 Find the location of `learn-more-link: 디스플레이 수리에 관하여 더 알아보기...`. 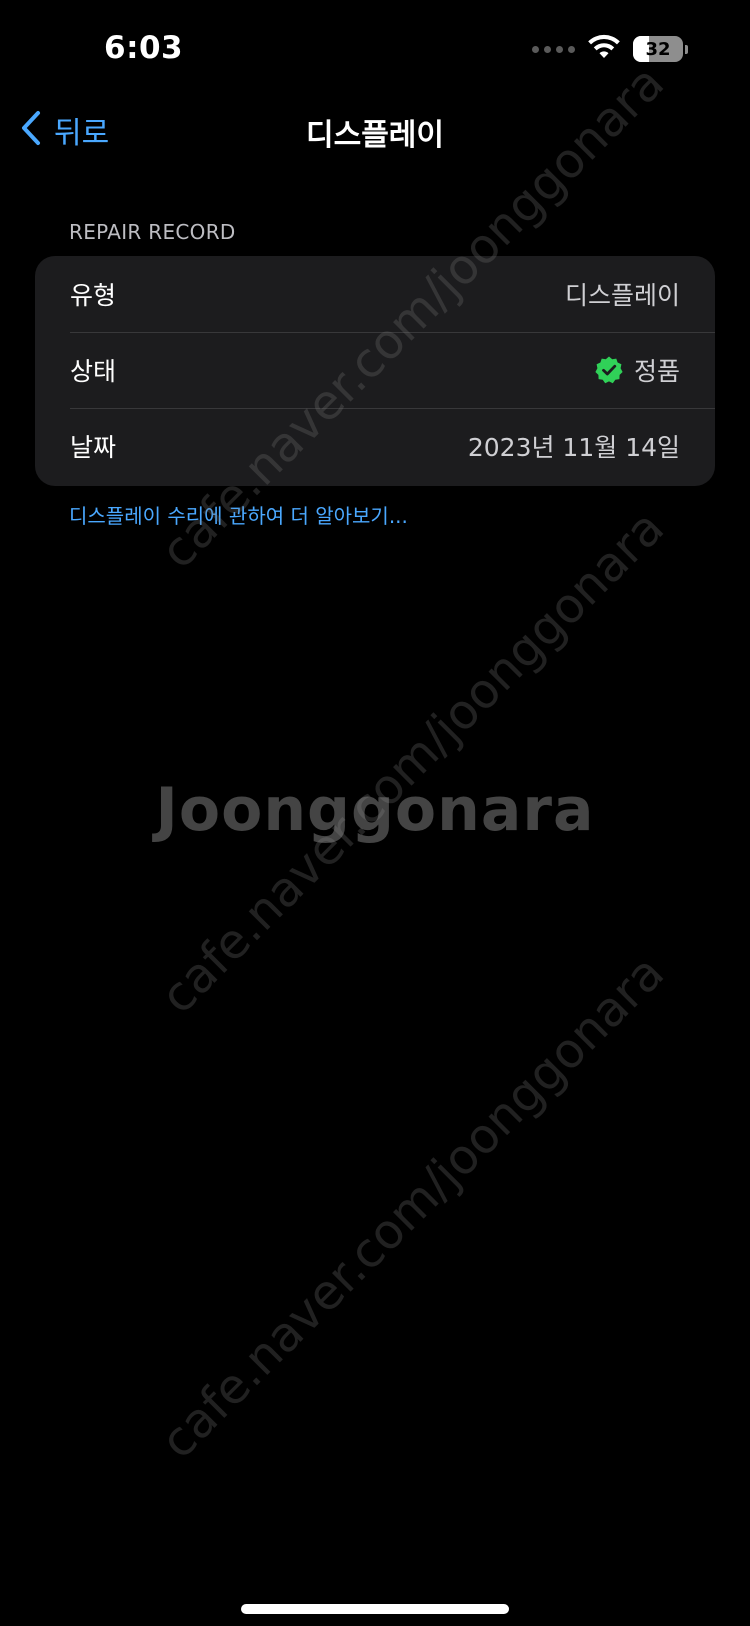

learn-more-link: 디스플레이 수리에 관하여 더 알아보기... is located at coordinates (238, 514).